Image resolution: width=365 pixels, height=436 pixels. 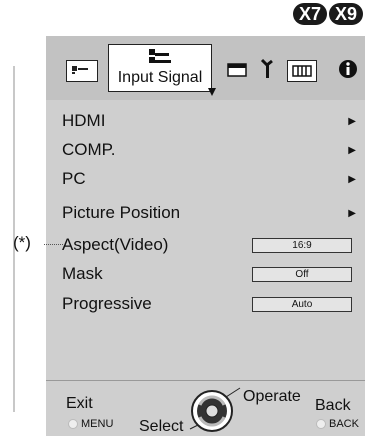 I want to click on info-icon, so click(x=348, y=69).